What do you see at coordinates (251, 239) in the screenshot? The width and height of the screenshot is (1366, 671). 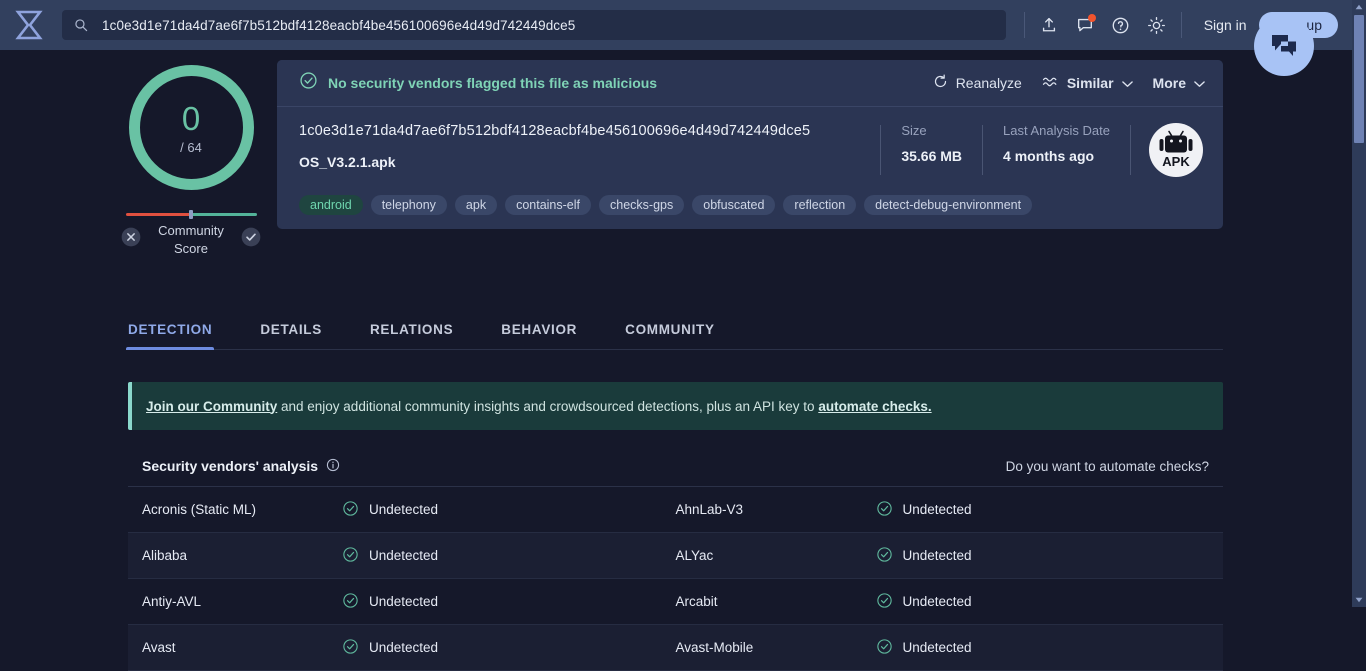 I see `thumbs-up-icon` at bounding box center [251, 239].